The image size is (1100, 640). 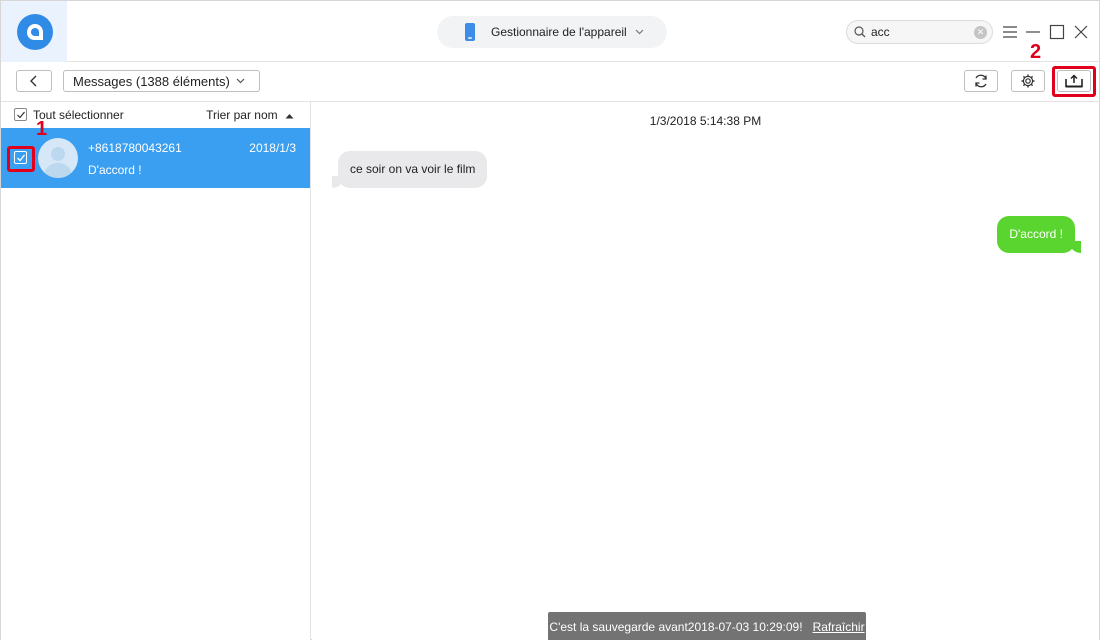 I want to click on close-icon, so click(x=1081, y=32).